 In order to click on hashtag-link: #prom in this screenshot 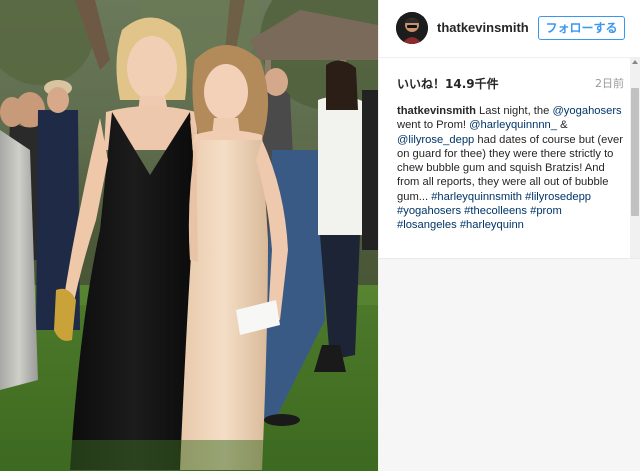, I will do `click(546, 211)`.